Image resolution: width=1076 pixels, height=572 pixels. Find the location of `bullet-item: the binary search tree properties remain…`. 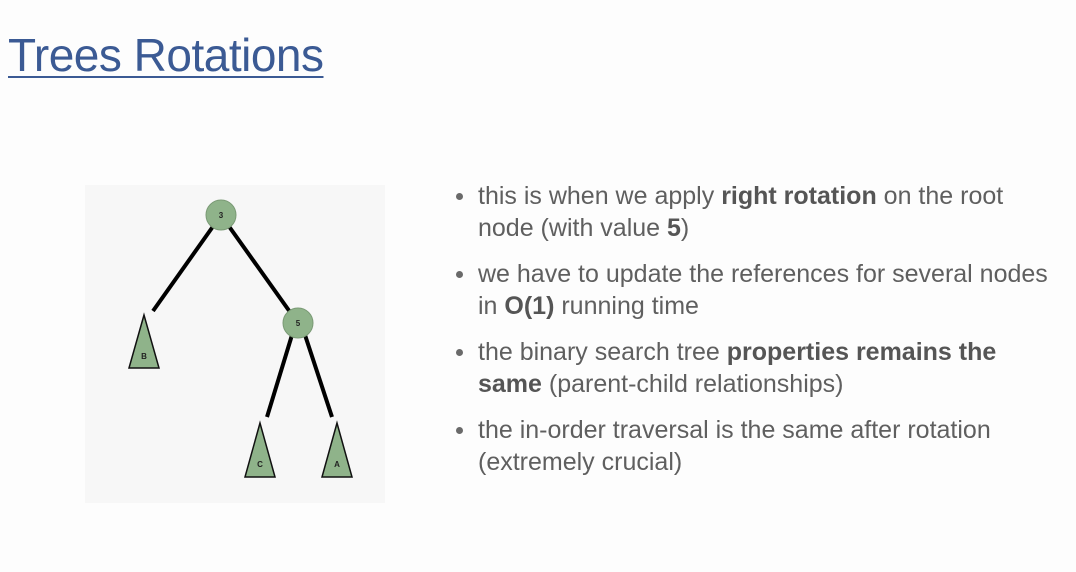

bullet-item: the binary search tree properties remain… is located at coordinates (756, 368).